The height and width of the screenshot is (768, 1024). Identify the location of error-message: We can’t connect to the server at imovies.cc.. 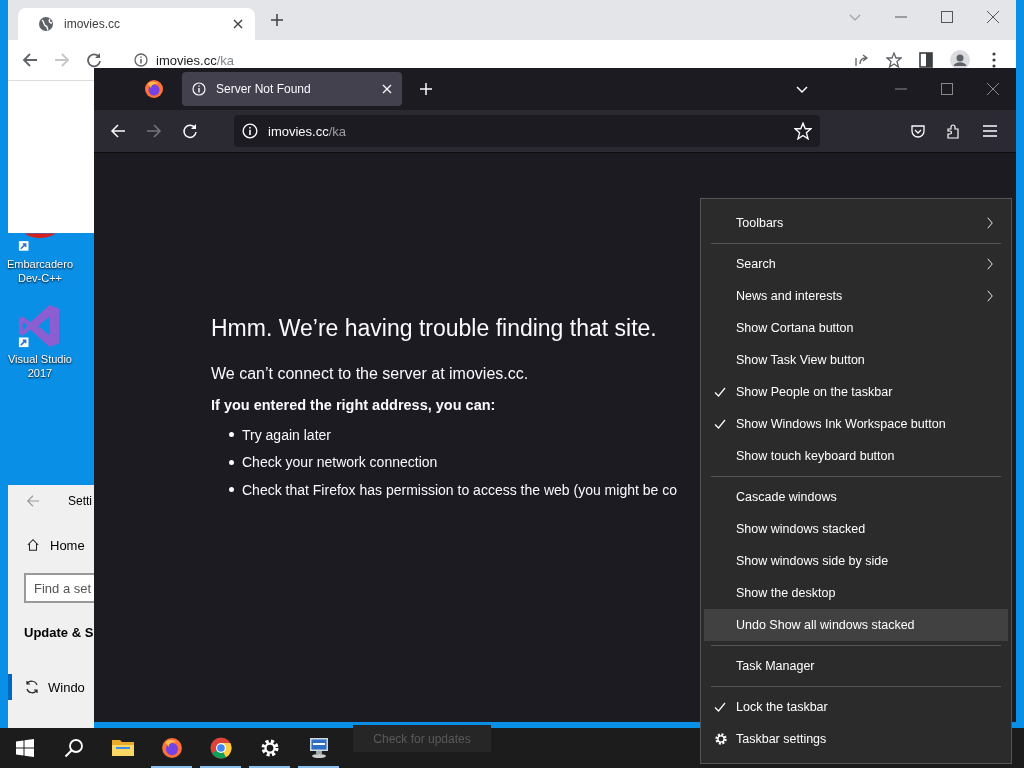
(370, 374).